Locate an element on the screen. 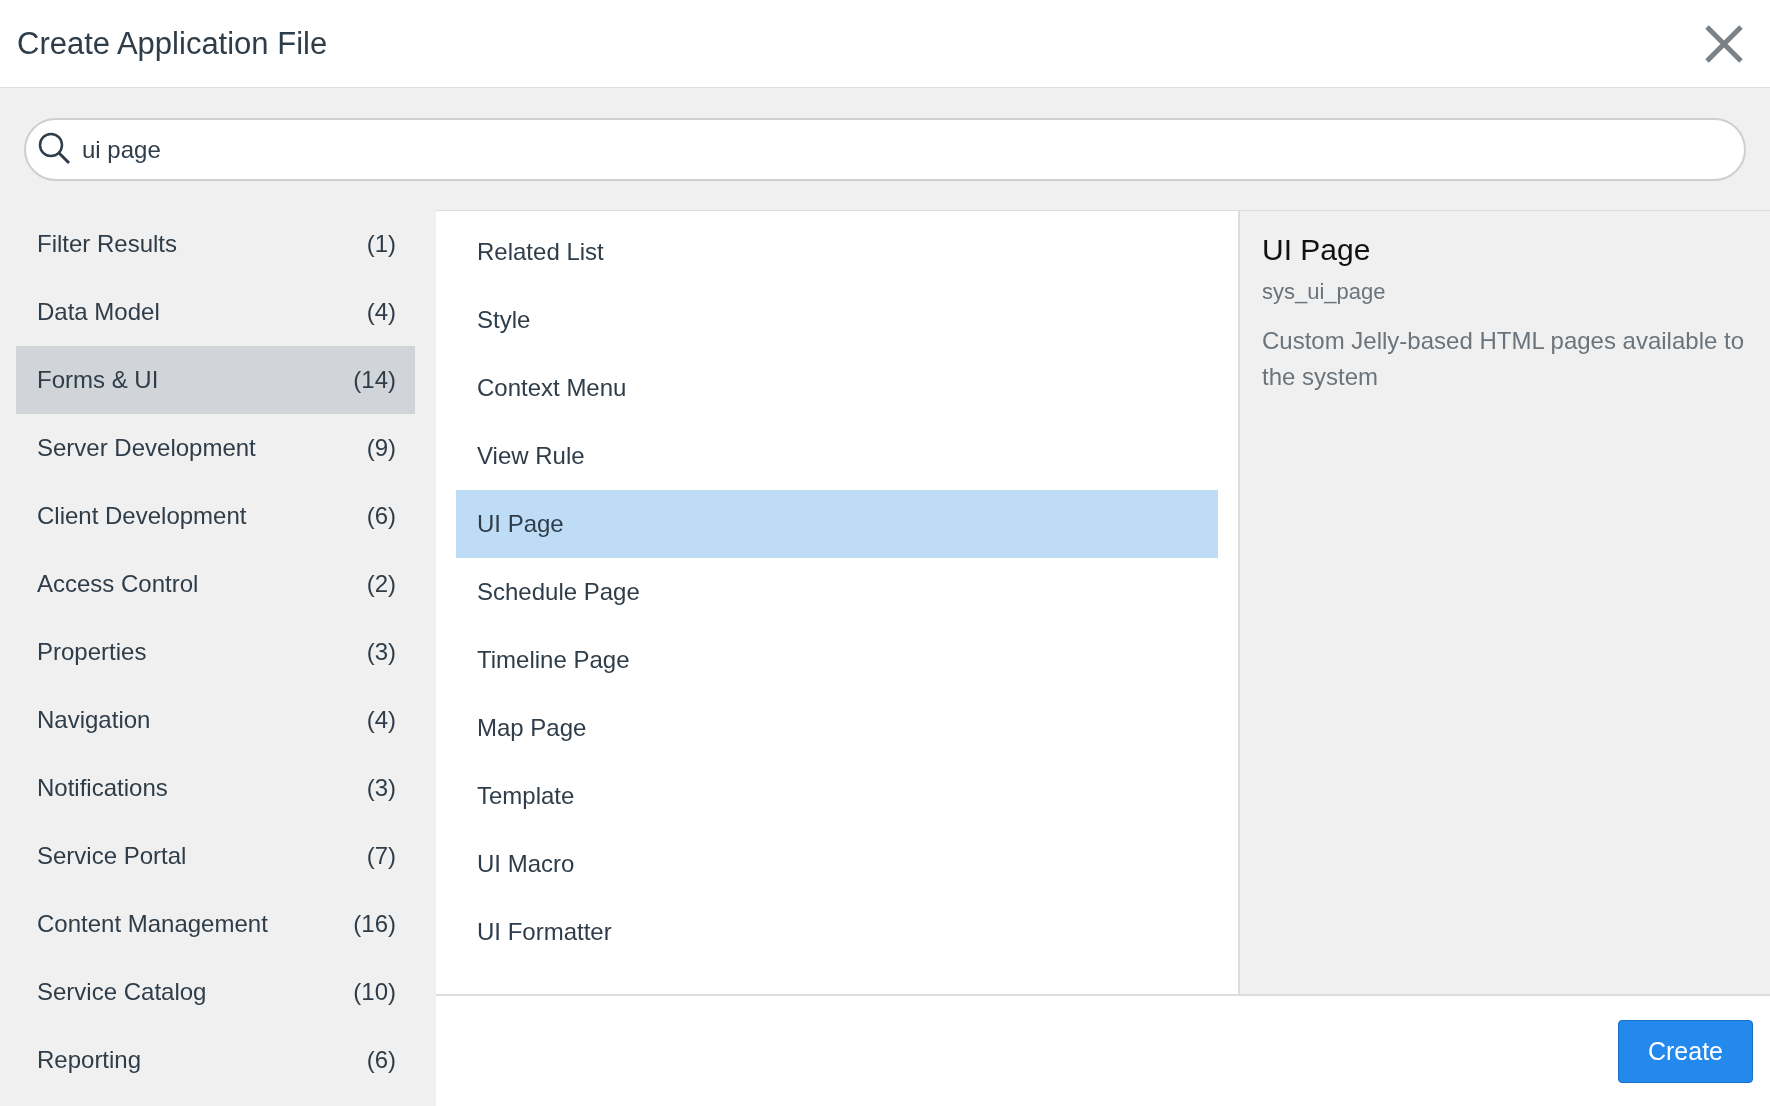 This screenshot has width=1770, height=1106. category-label: Content Management is located at coordinates (152, 924).